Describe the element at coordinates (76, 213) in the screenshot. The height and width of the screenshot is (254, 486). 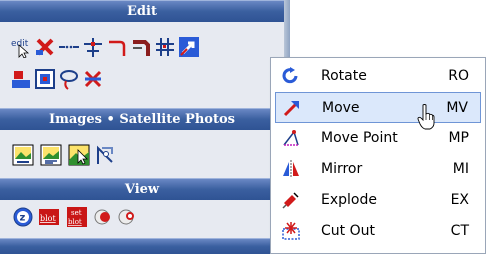
I see `svg-text: set` at that location.